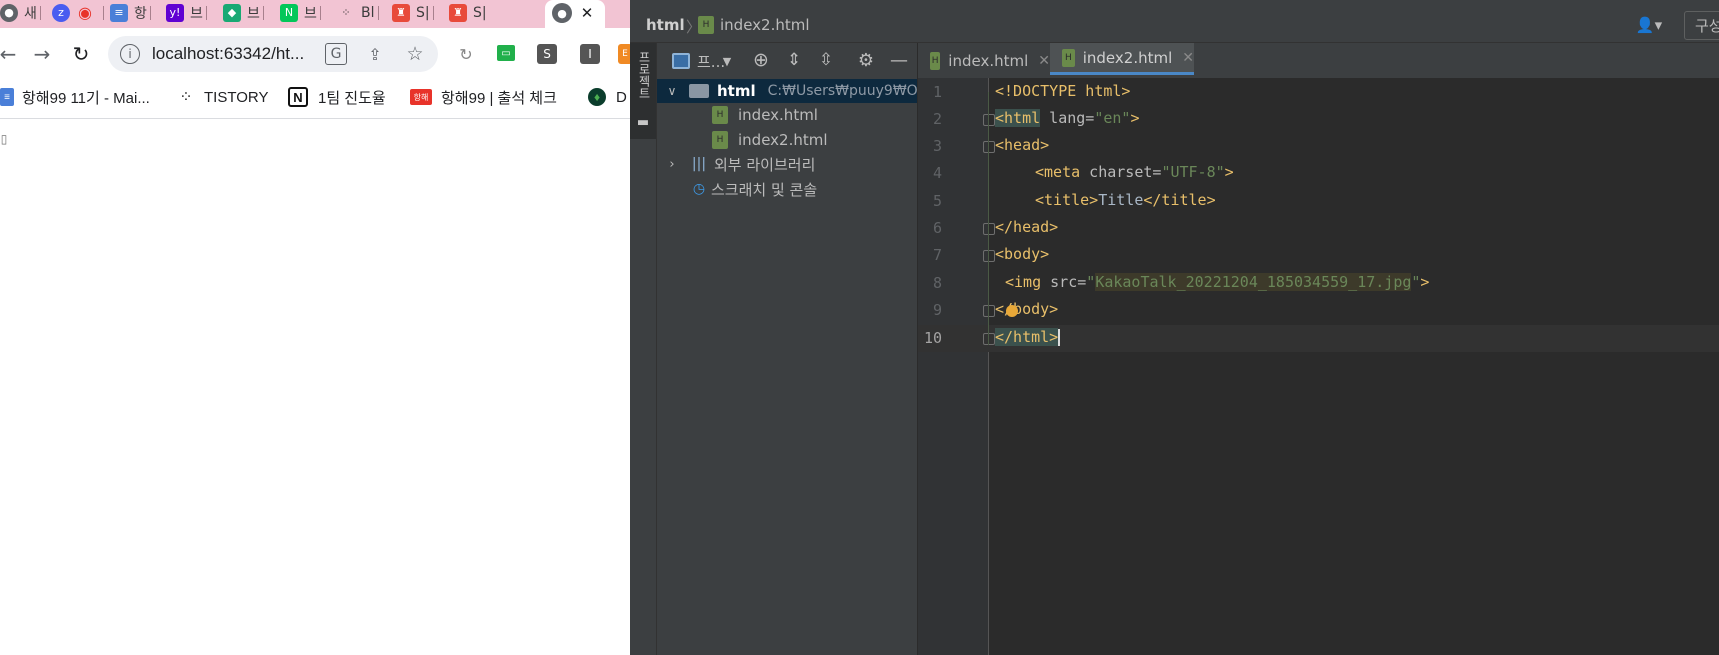  What do you see at coordinates (300, 12) in the screenshot?
I see `browser-tab: N 브` at bounding box center [300, 12].